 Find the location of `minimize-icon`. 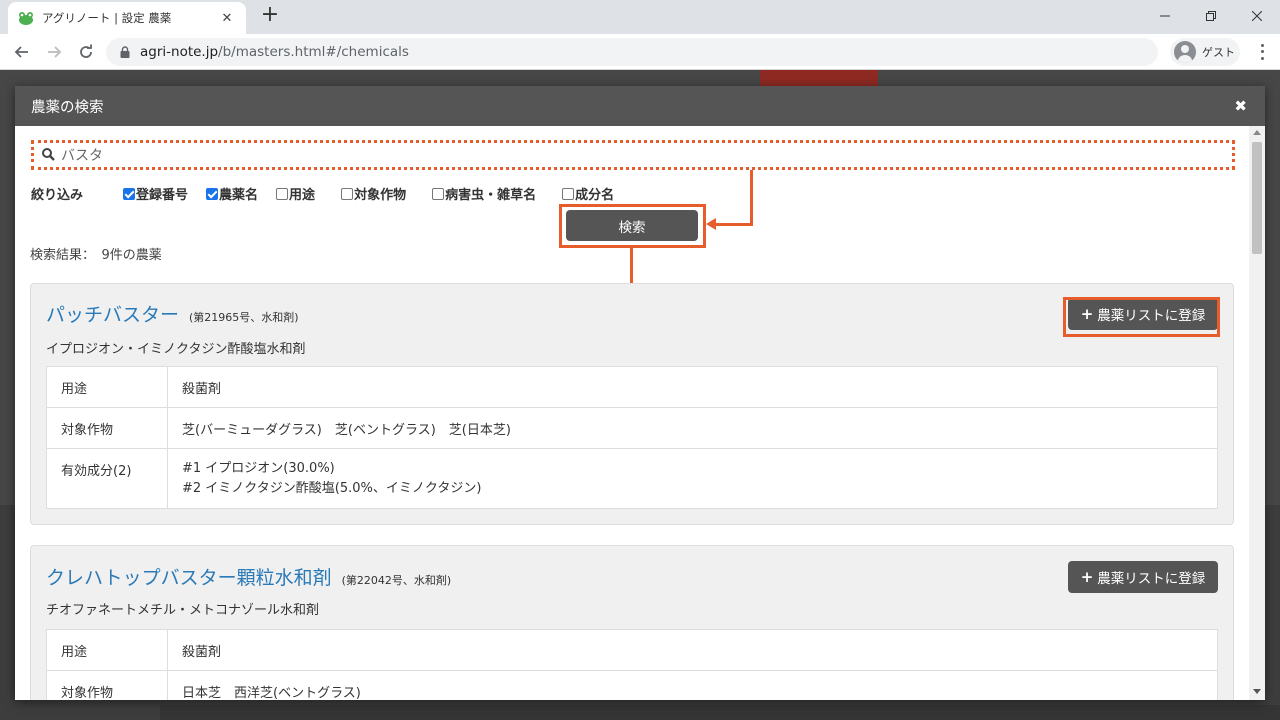

minimize-icon is located at coordinates (1165, 16).